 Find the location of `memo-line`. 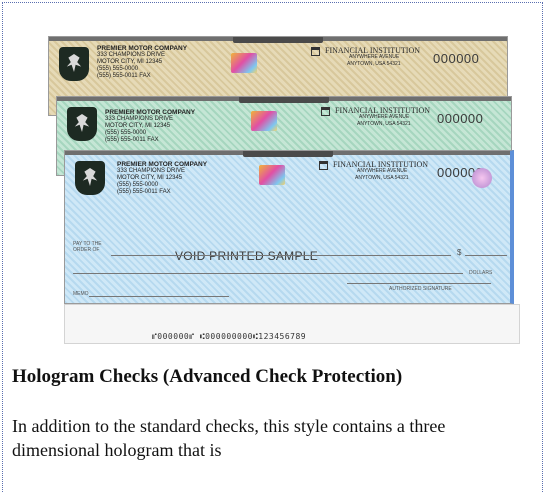

memo-line is located at coordinates (159, 296).